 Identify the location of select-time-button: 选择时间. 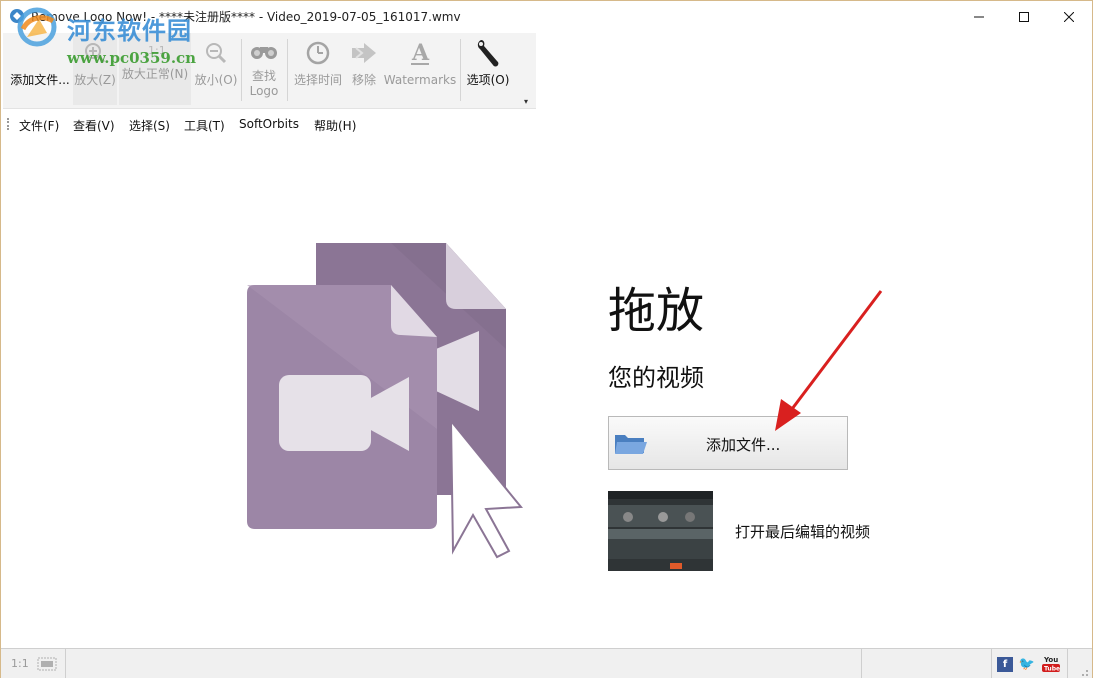
(318, 69).